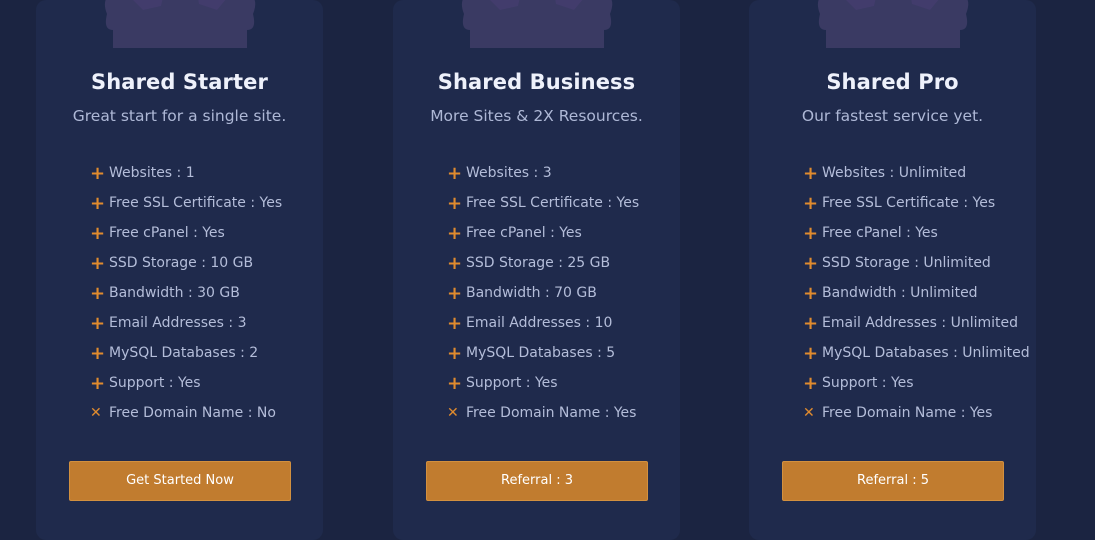 The width and height of the screenshot is (1095, 540). What do you see at coordinates (181, 263) in the screenshot?
I see `feature-text: SSD Storage : 10 GB` at bounding box center [181, 263].